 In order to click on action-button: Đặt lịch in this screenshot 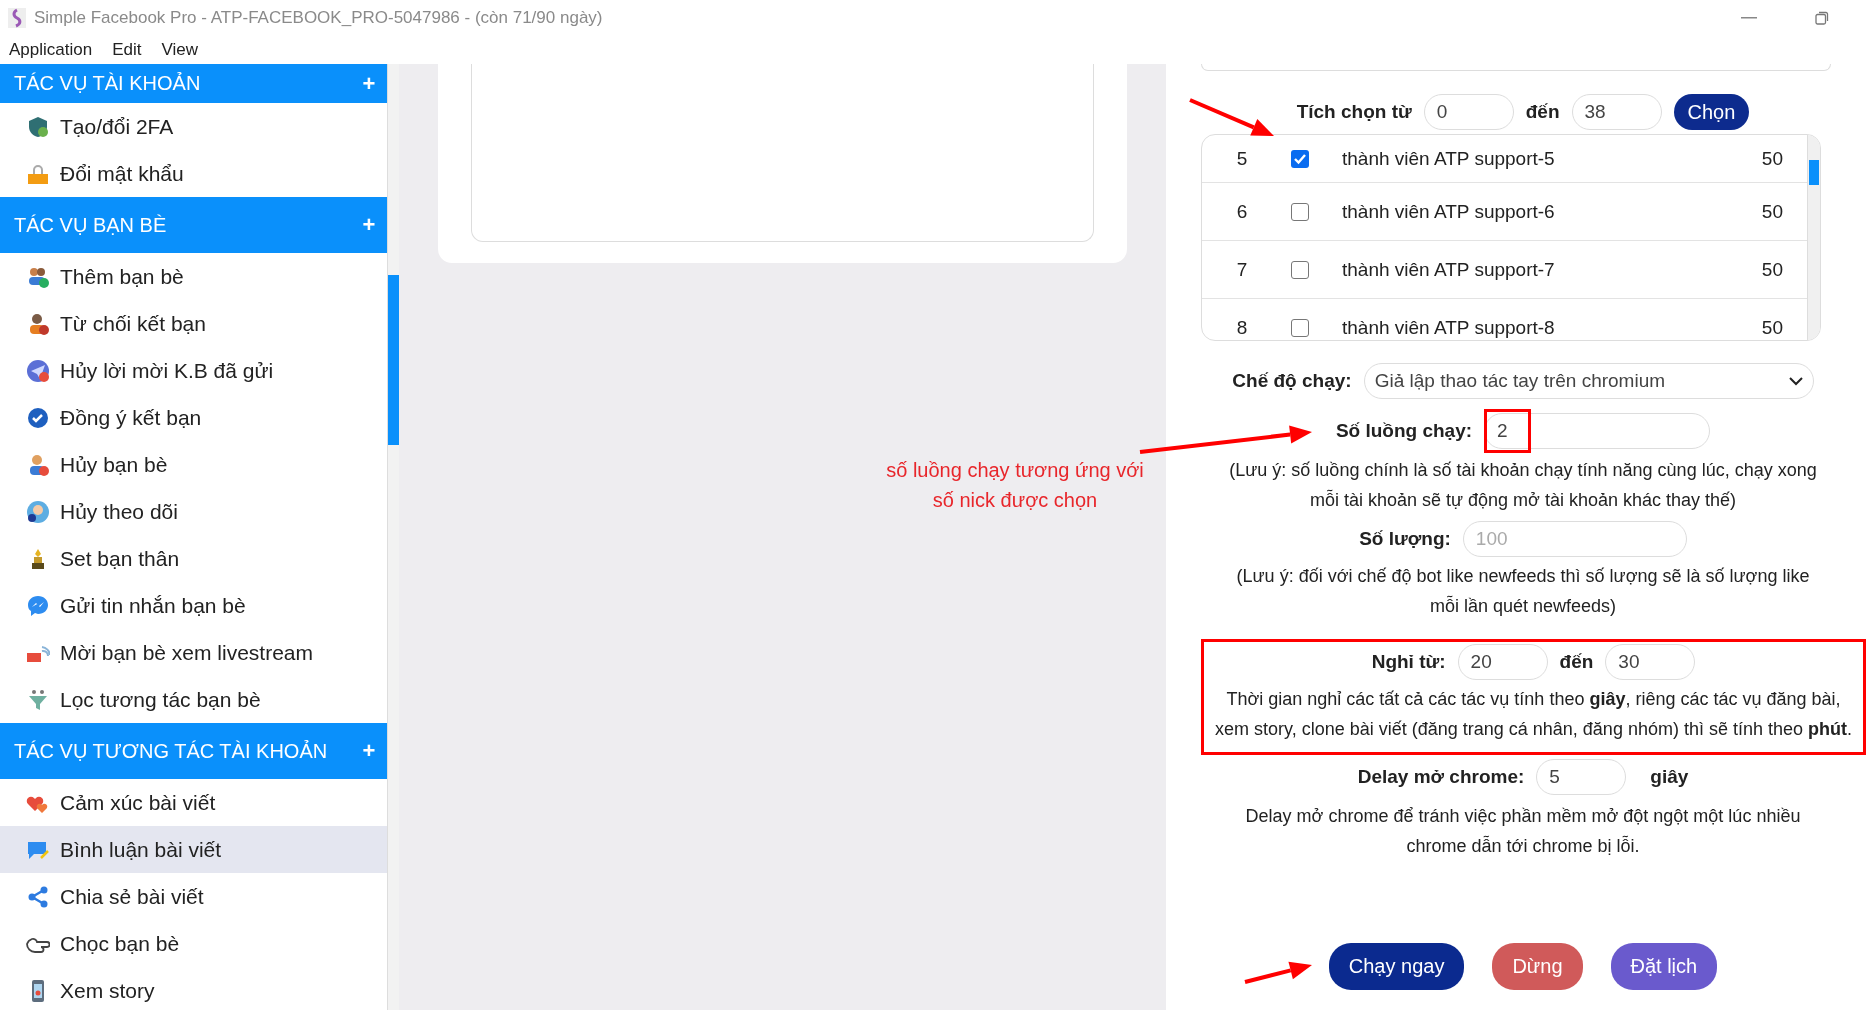, I will do `click(1664, 966)`.